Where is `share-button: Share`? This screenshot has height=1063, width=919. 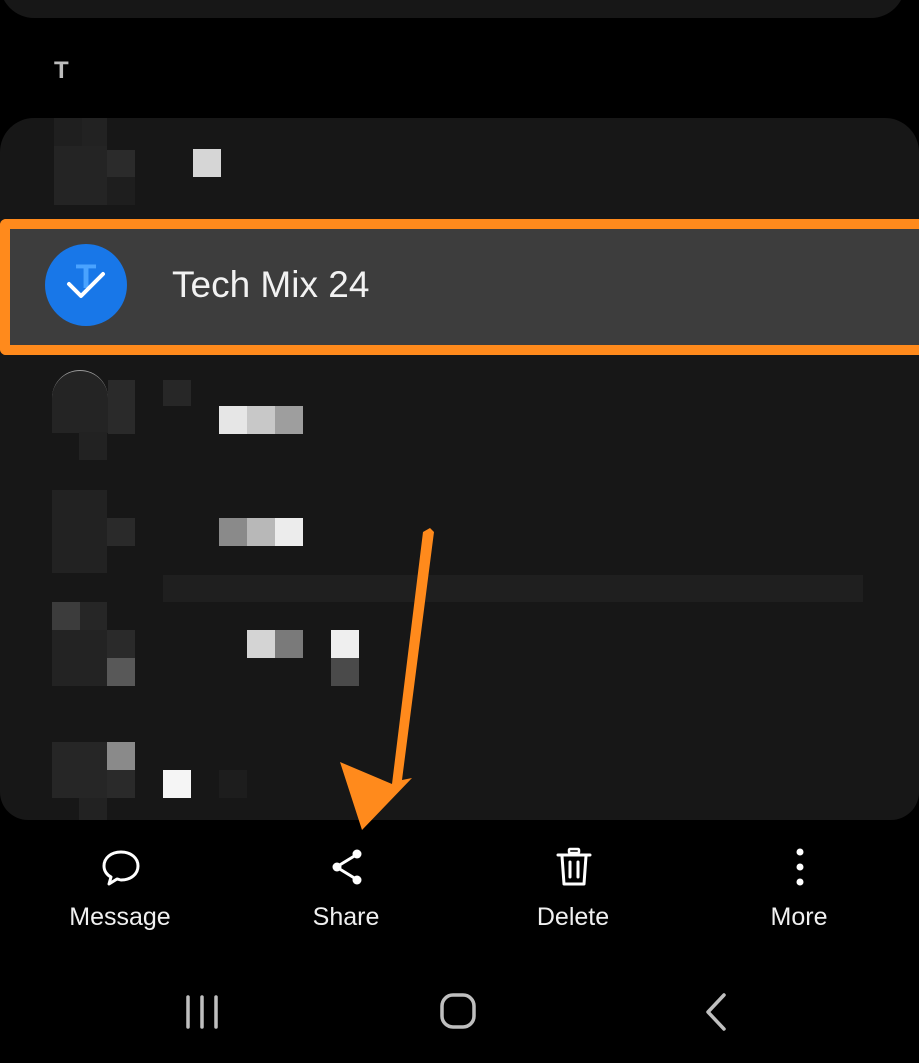 share-button: Share is located at coordinates (346, 890).